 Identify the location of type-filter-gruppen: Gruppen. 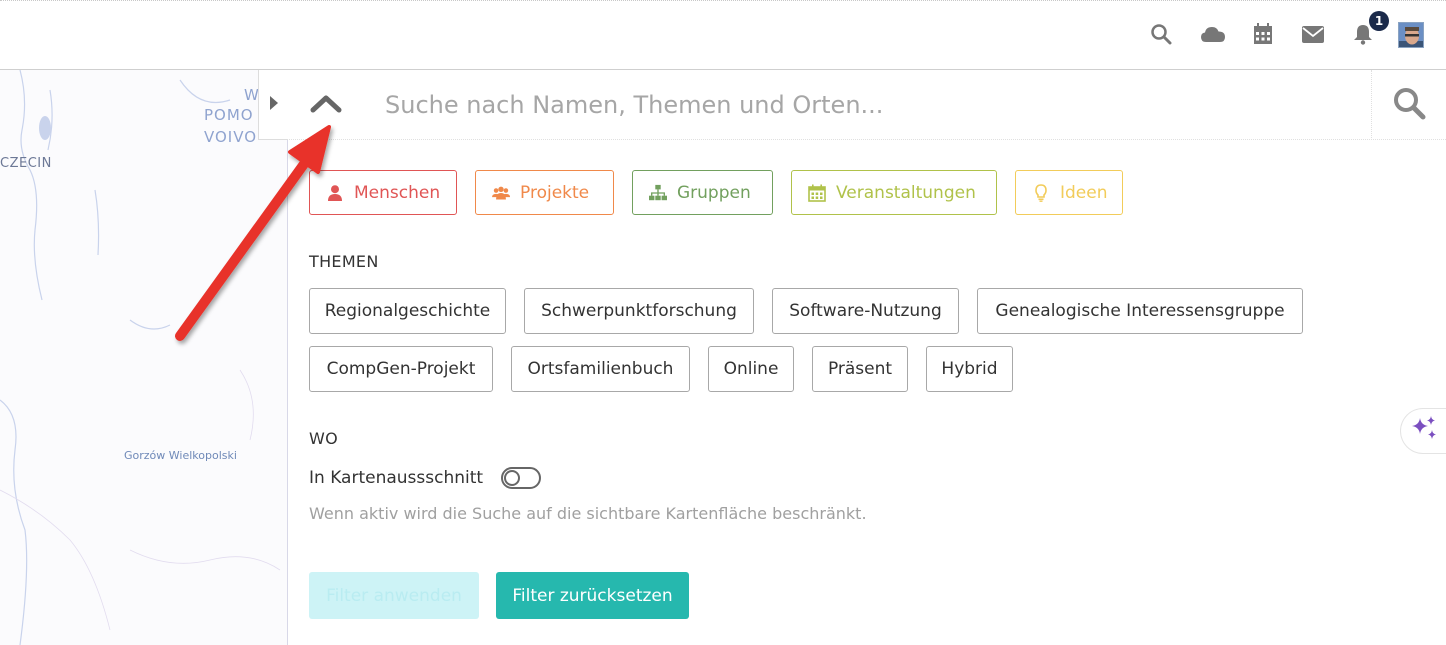
(702, 192).